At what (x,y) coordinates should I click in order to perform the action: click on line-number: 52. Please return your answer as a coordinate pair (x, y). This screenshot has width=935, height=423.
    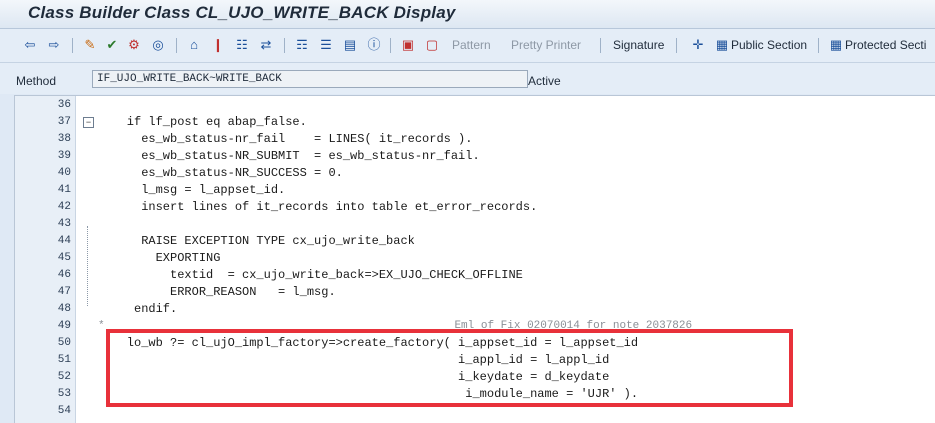
    Looking at the image, I should click on (64, 377).